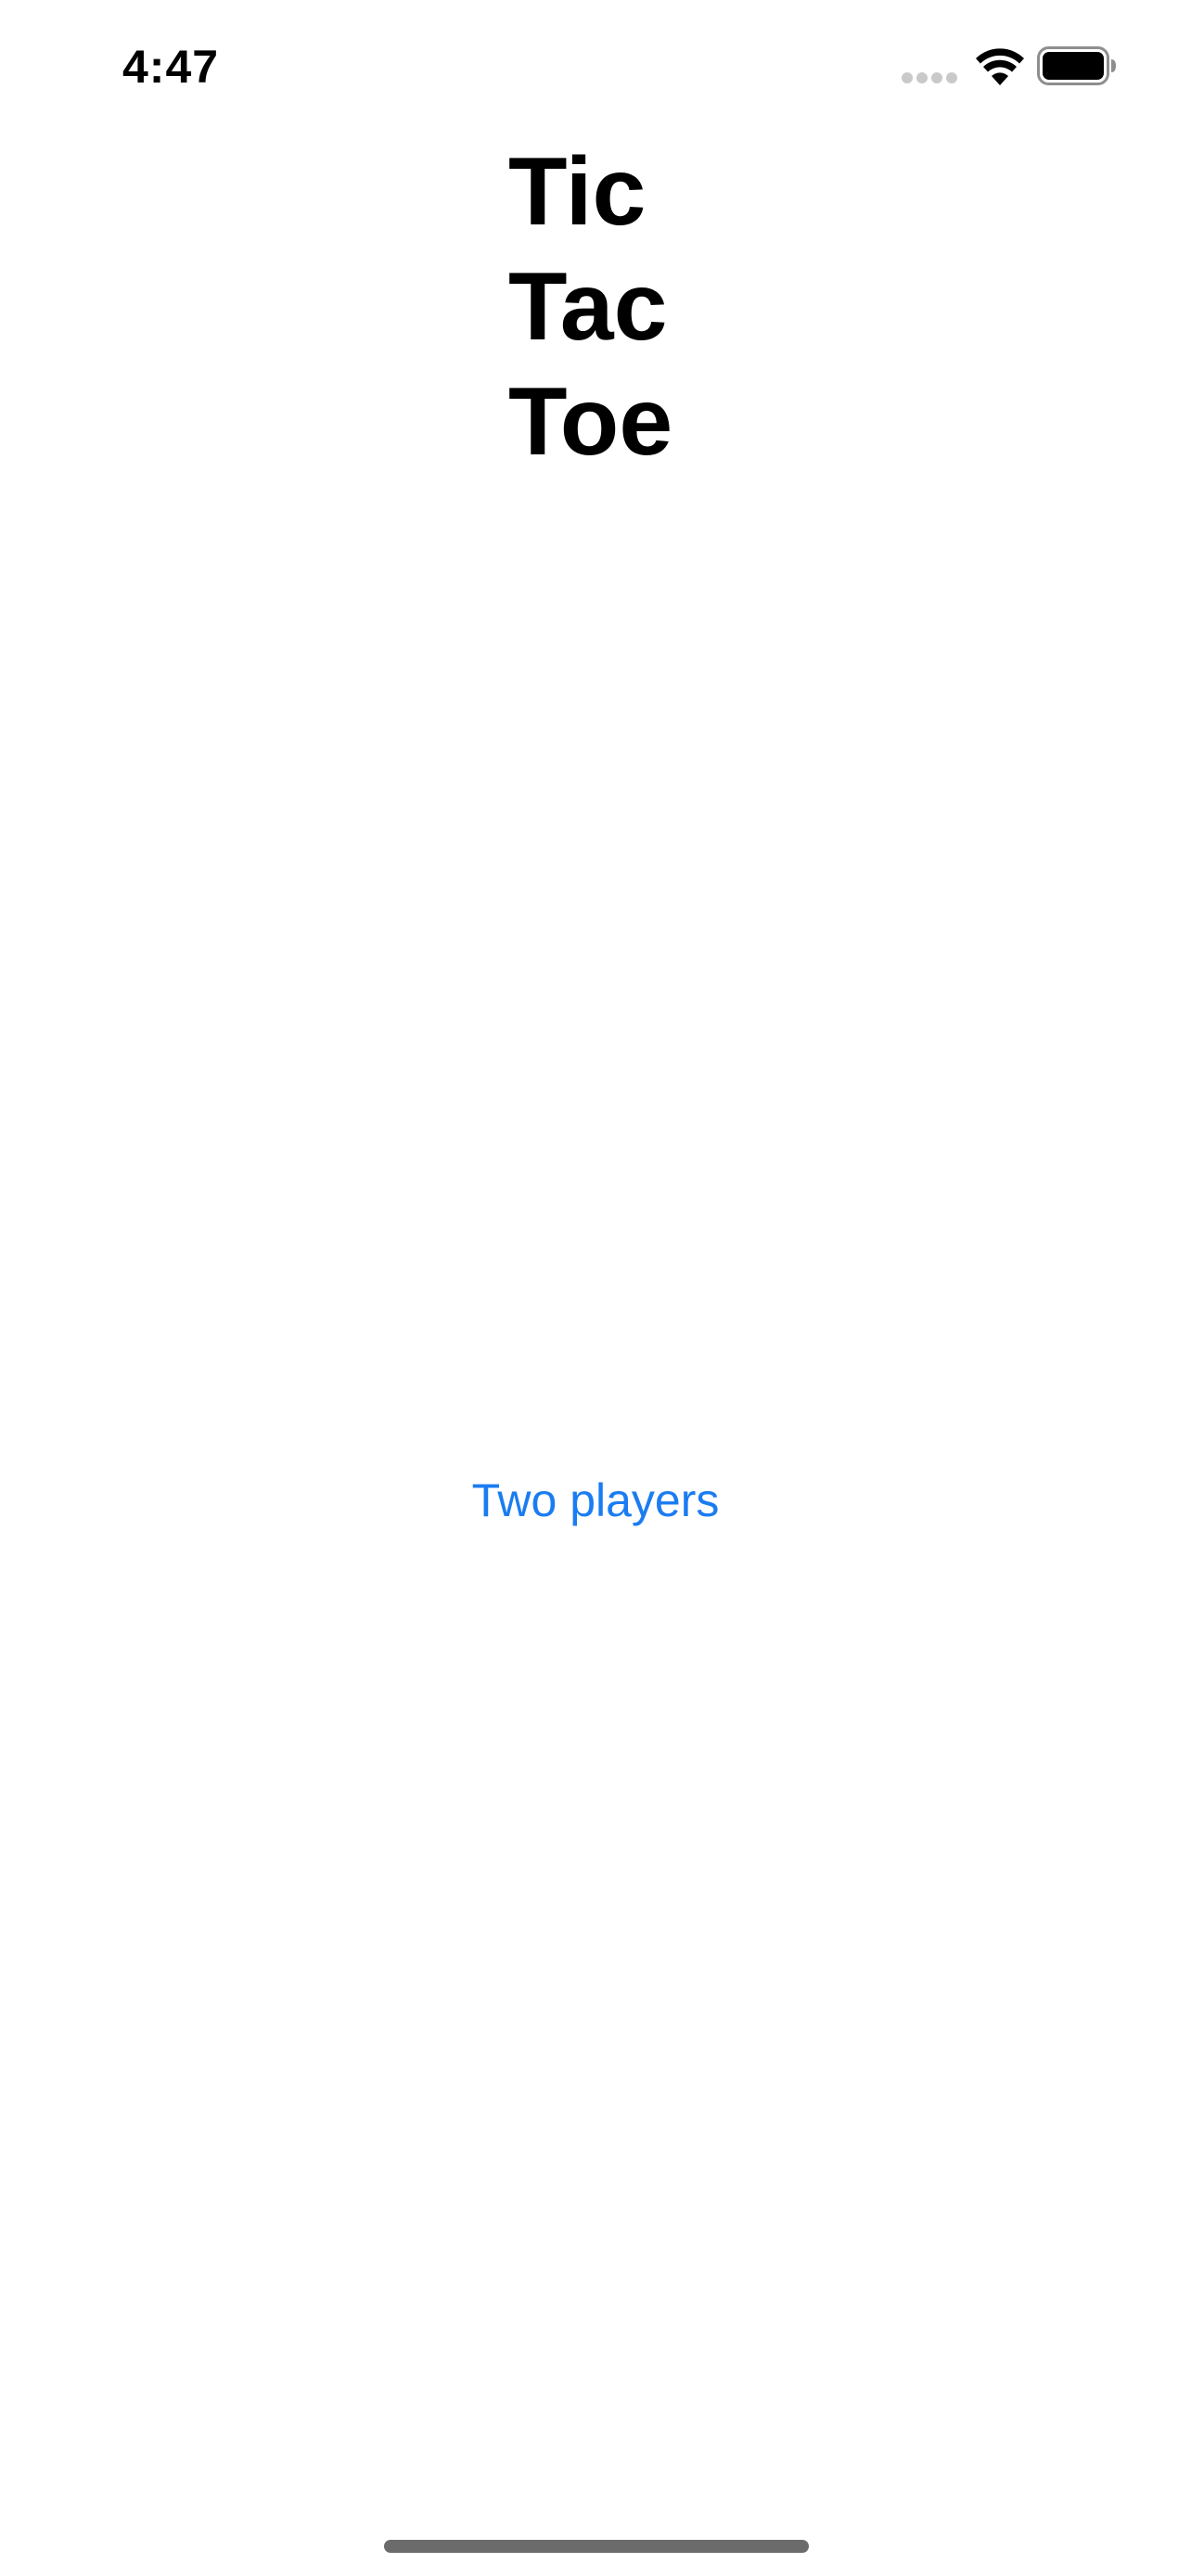 The height and width of the screenshot is (2576, 1191). Describe the element at coordinates (929, 77) in the screenshot. I see `signal-dots-icon` at that location.